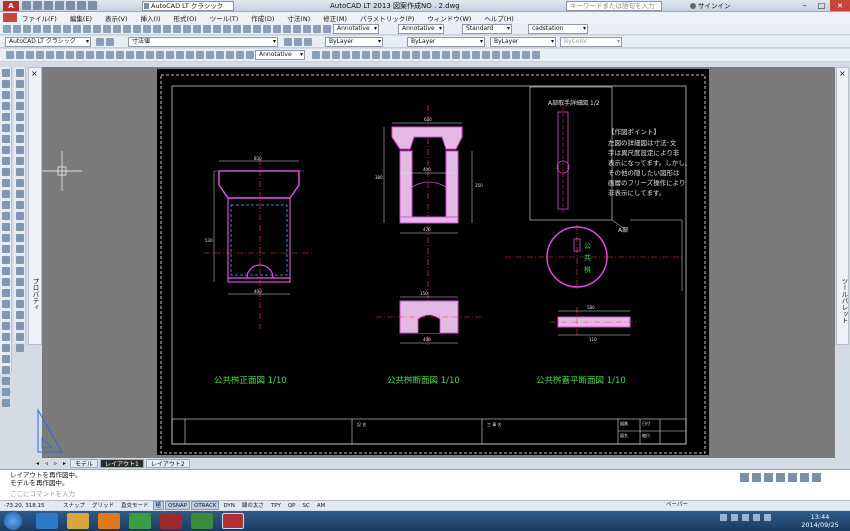 Image resolution: width=850 pixels, height=531 pixels. Describe the element at coordinates (308, 42) in the screenshot. I see `layer-state-icon` at that location.